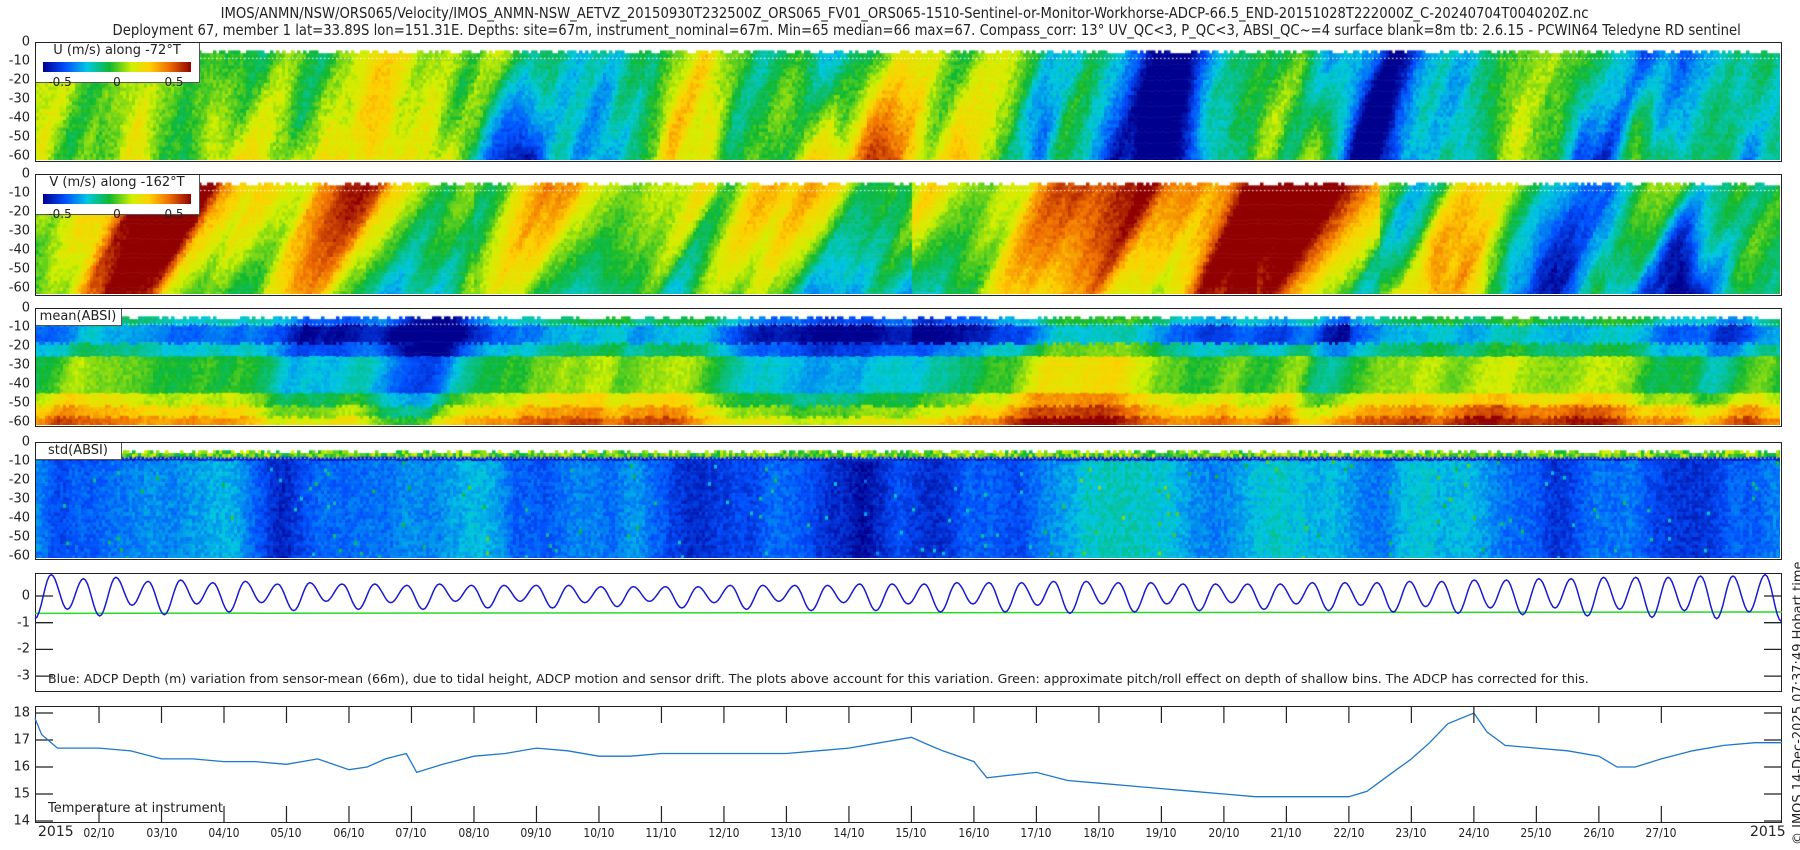  Describe the element at coordinates (1349, 833) in the screenshot. I see `x-tick-label: 22/10` at that location.